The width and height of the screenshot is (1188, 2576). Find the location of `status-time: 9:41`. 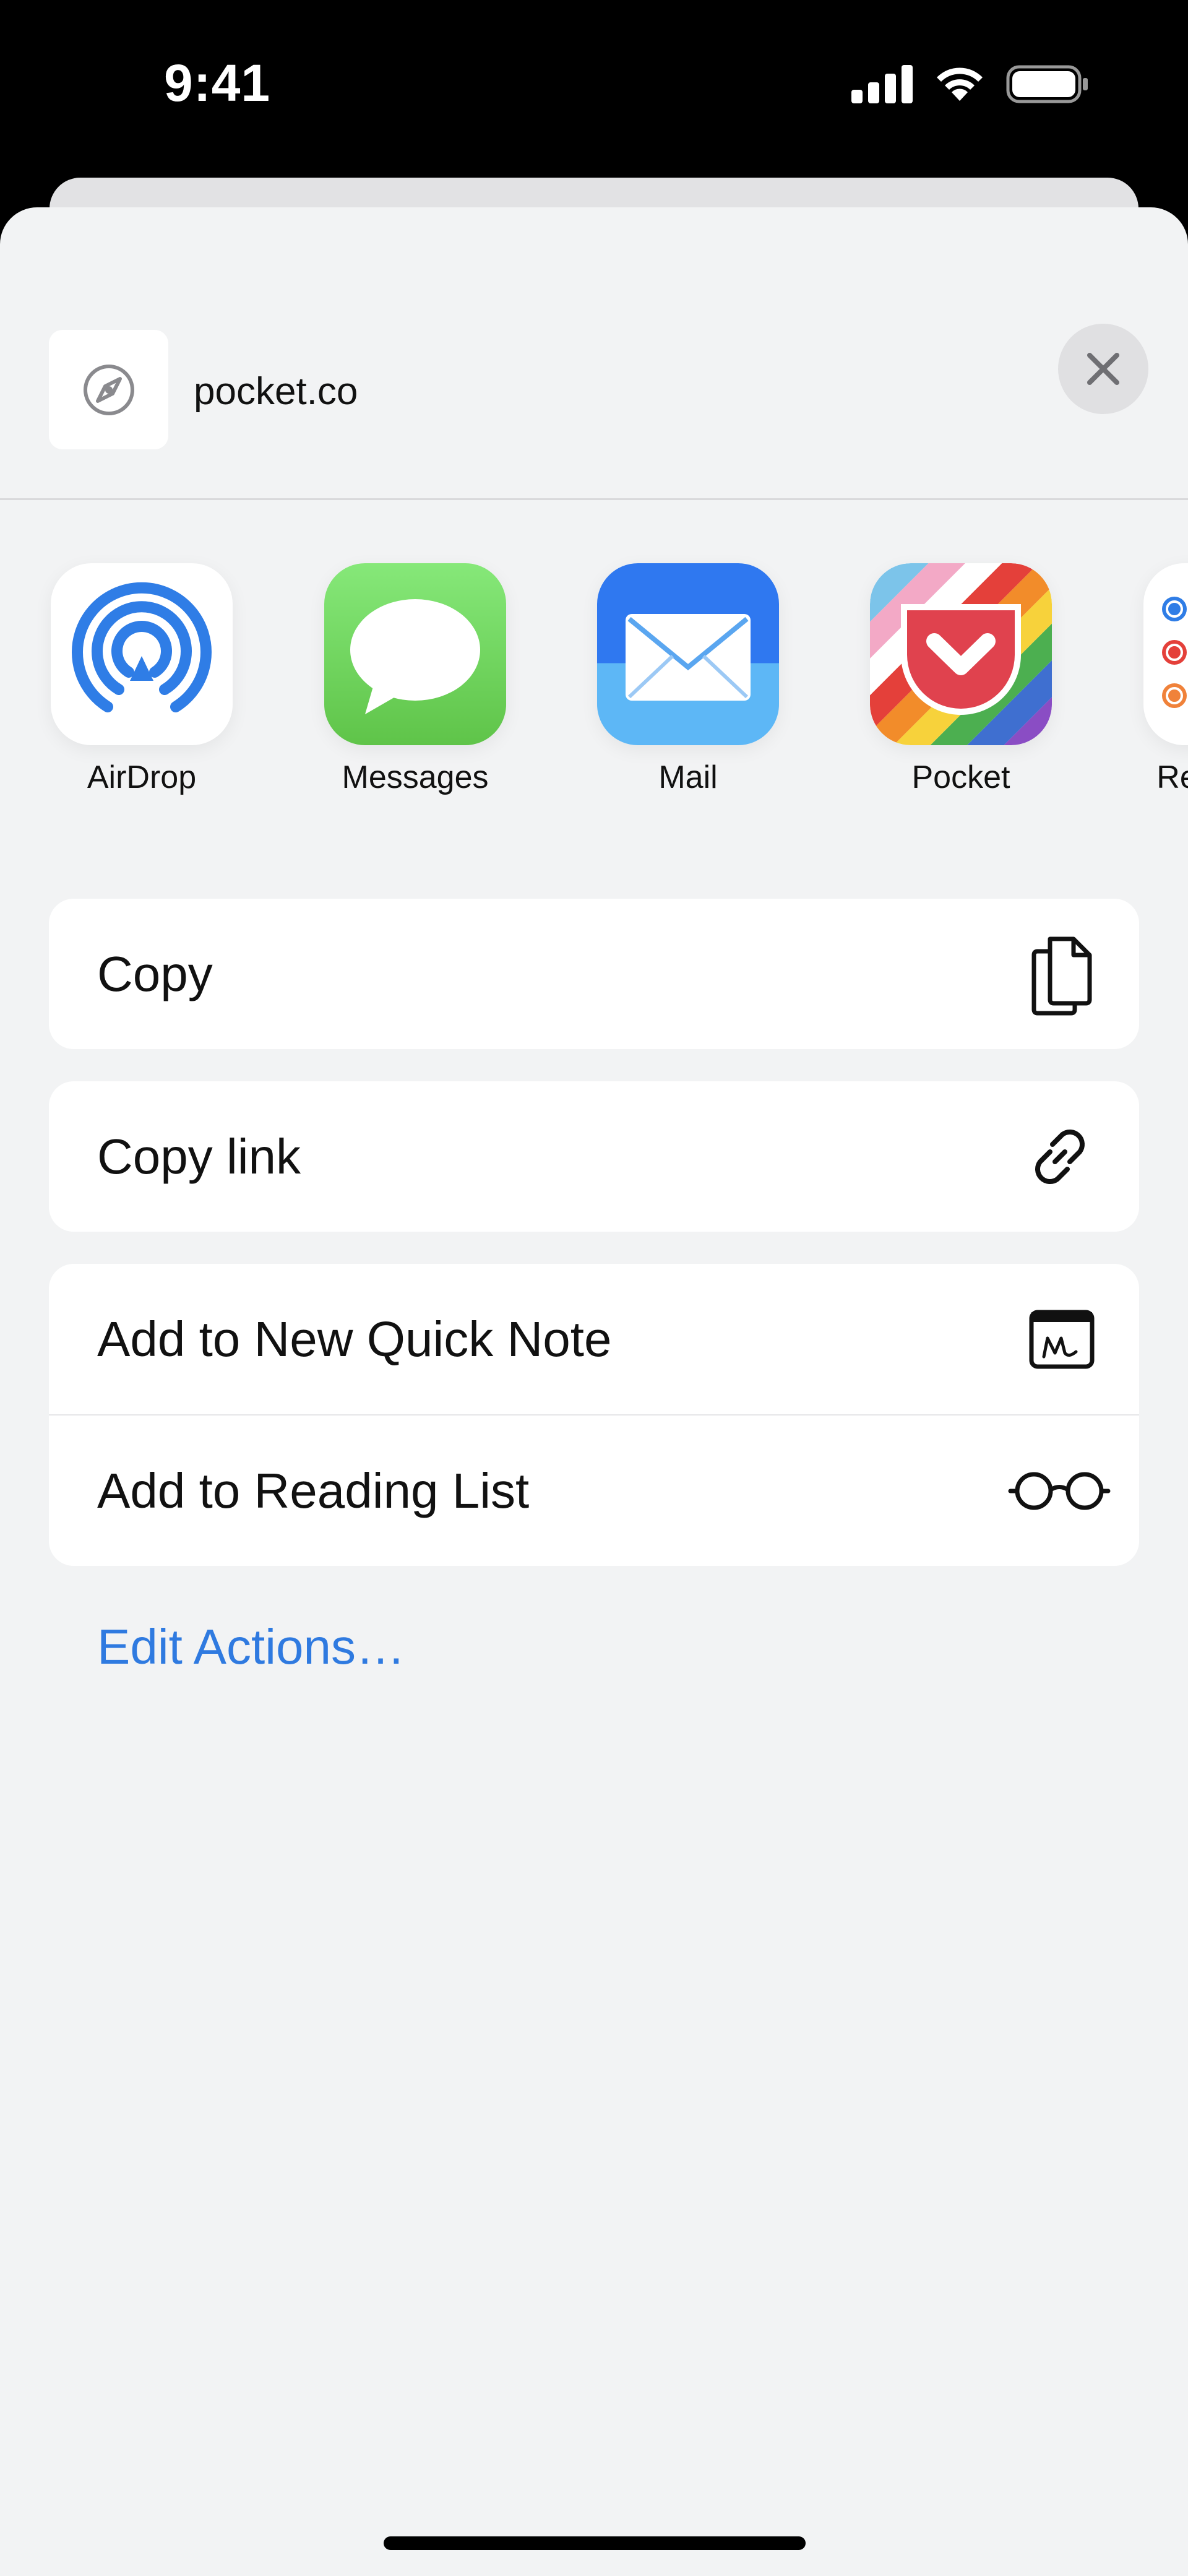

status-time: 9:41 is located at coordinates (217, 83).